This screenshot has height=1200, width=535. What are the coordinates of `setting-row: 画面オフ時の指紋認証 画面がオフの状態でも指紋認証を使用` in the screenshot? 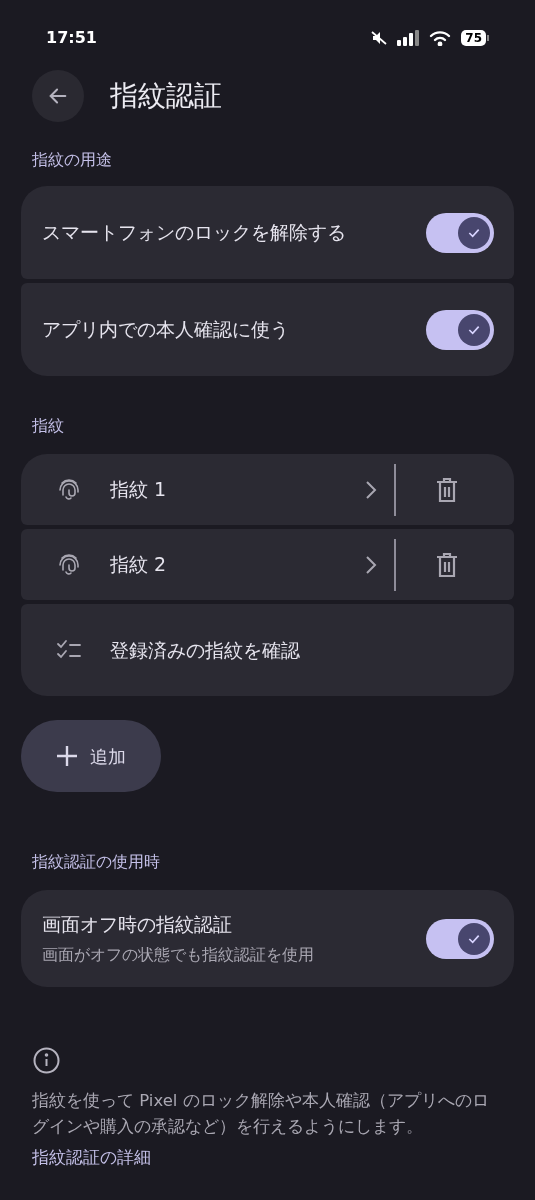 It's located at (267, 938).